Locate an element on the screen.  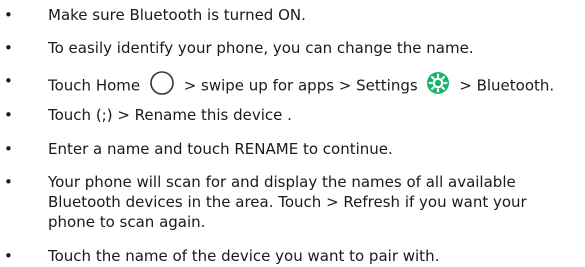
item-text-part: Touch Home is located at coordinates (94, 85).